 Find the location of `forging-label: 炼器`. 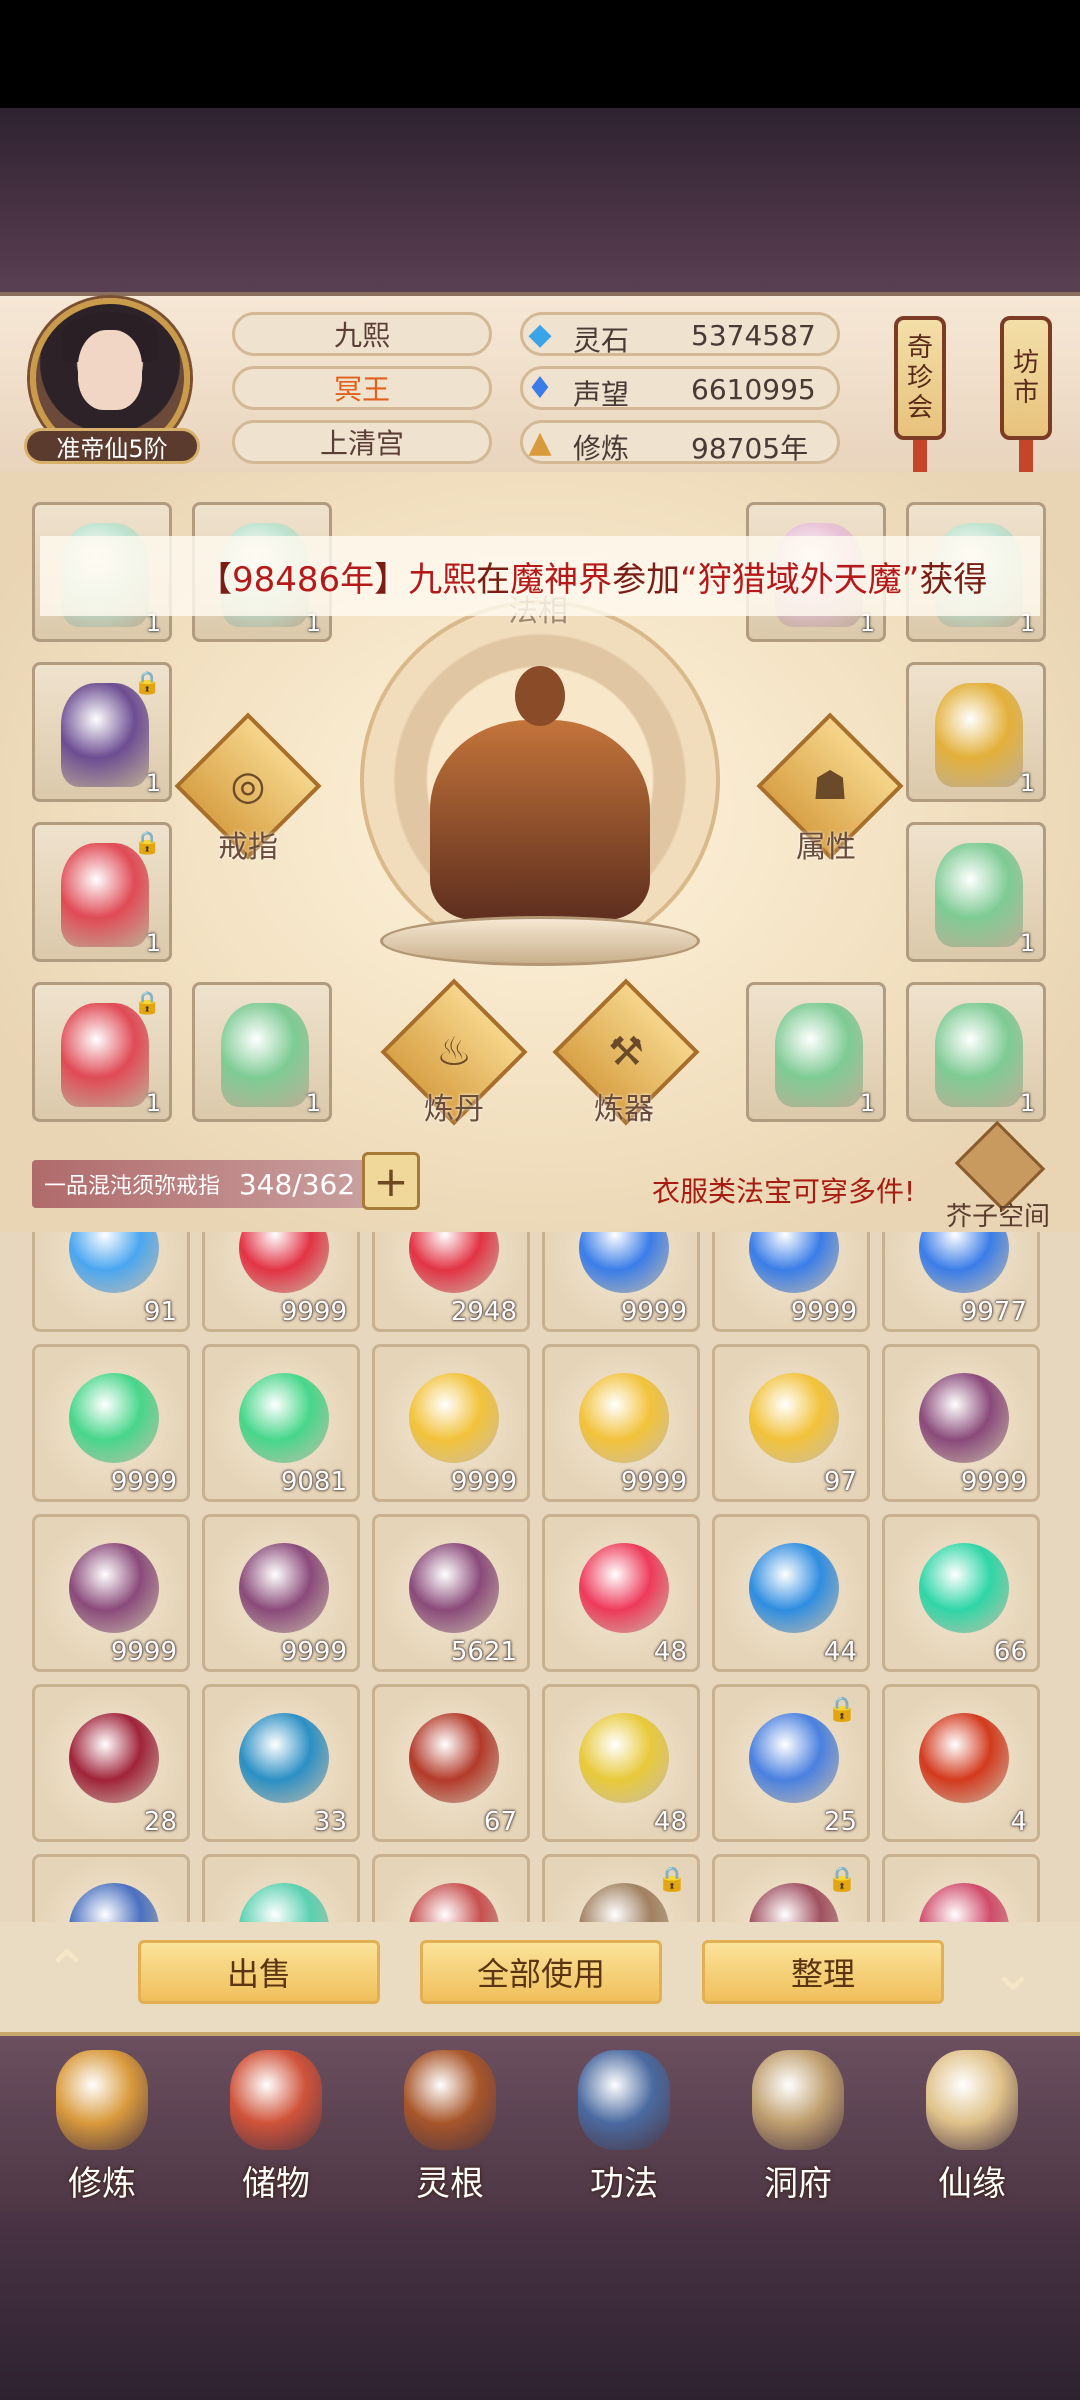

forging-label: 炼器 is located at coordinates (624, 1109).